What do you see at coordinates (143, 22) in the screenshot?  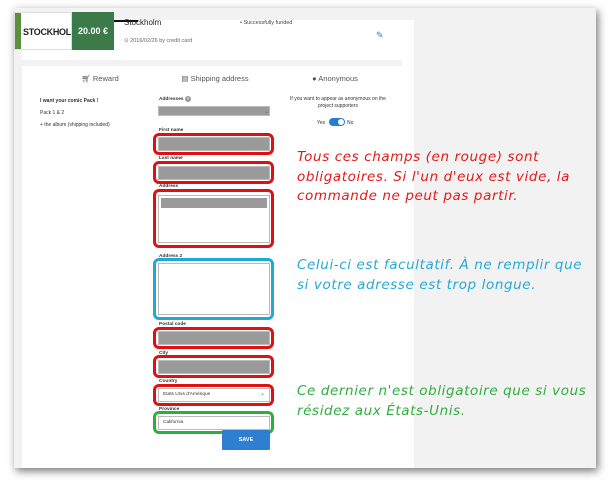 I see `project-title: Stockholm` at bounding box center [143, 22].